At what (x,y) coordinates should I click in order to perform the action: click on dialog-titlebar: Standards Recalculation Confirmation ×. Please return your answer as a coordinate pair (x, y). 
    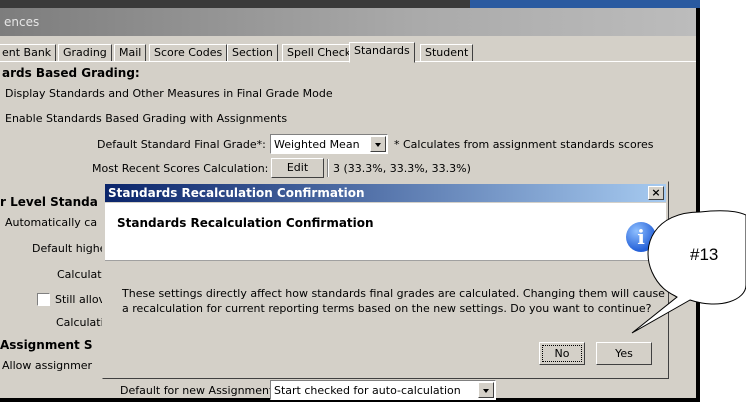
    Looking at the image, I should click on (385, 193).